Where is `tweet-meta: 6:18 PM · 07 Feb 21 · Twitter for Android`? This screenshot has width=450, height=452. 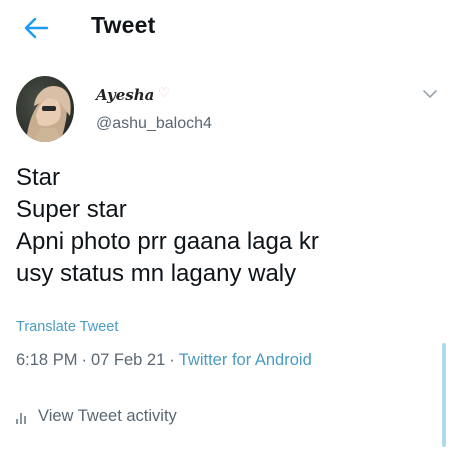
tweet-meta: 6:18 PM · 07 Feb 21 · Twitter for Android is located at coordinates (164, 360).